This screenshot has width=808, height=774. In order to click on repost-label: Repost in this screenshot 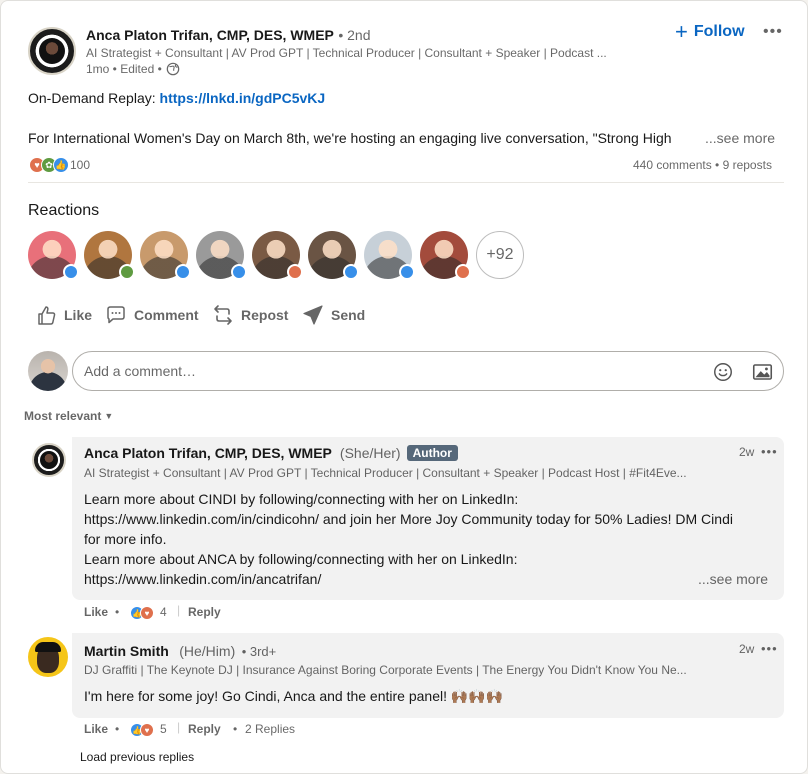, I will do `click(265, 315)`.